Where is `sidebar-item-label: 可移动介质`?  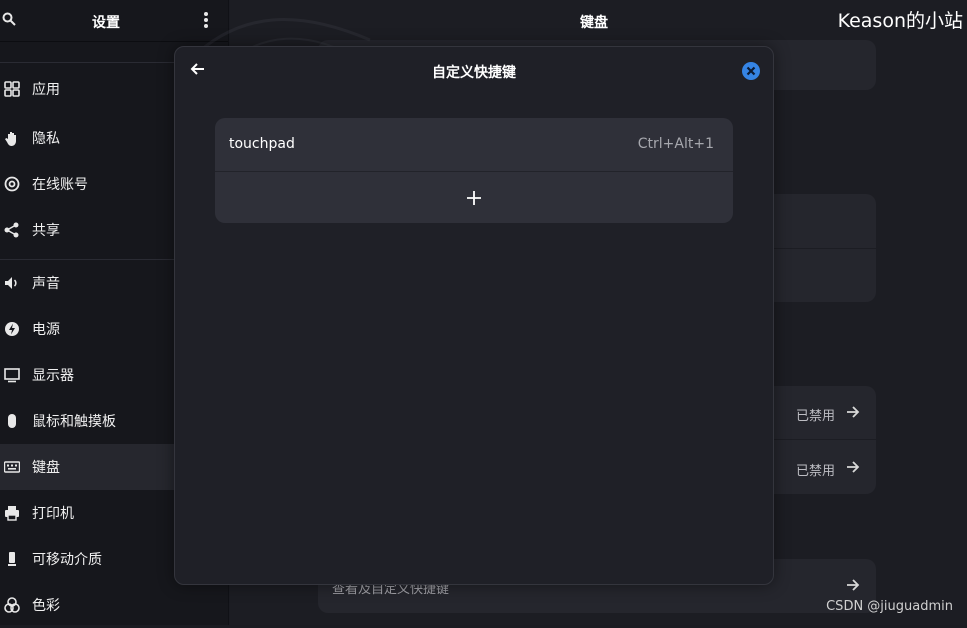
sidebar-item-label: 可移动介质 is located at coordinates (67, 559).